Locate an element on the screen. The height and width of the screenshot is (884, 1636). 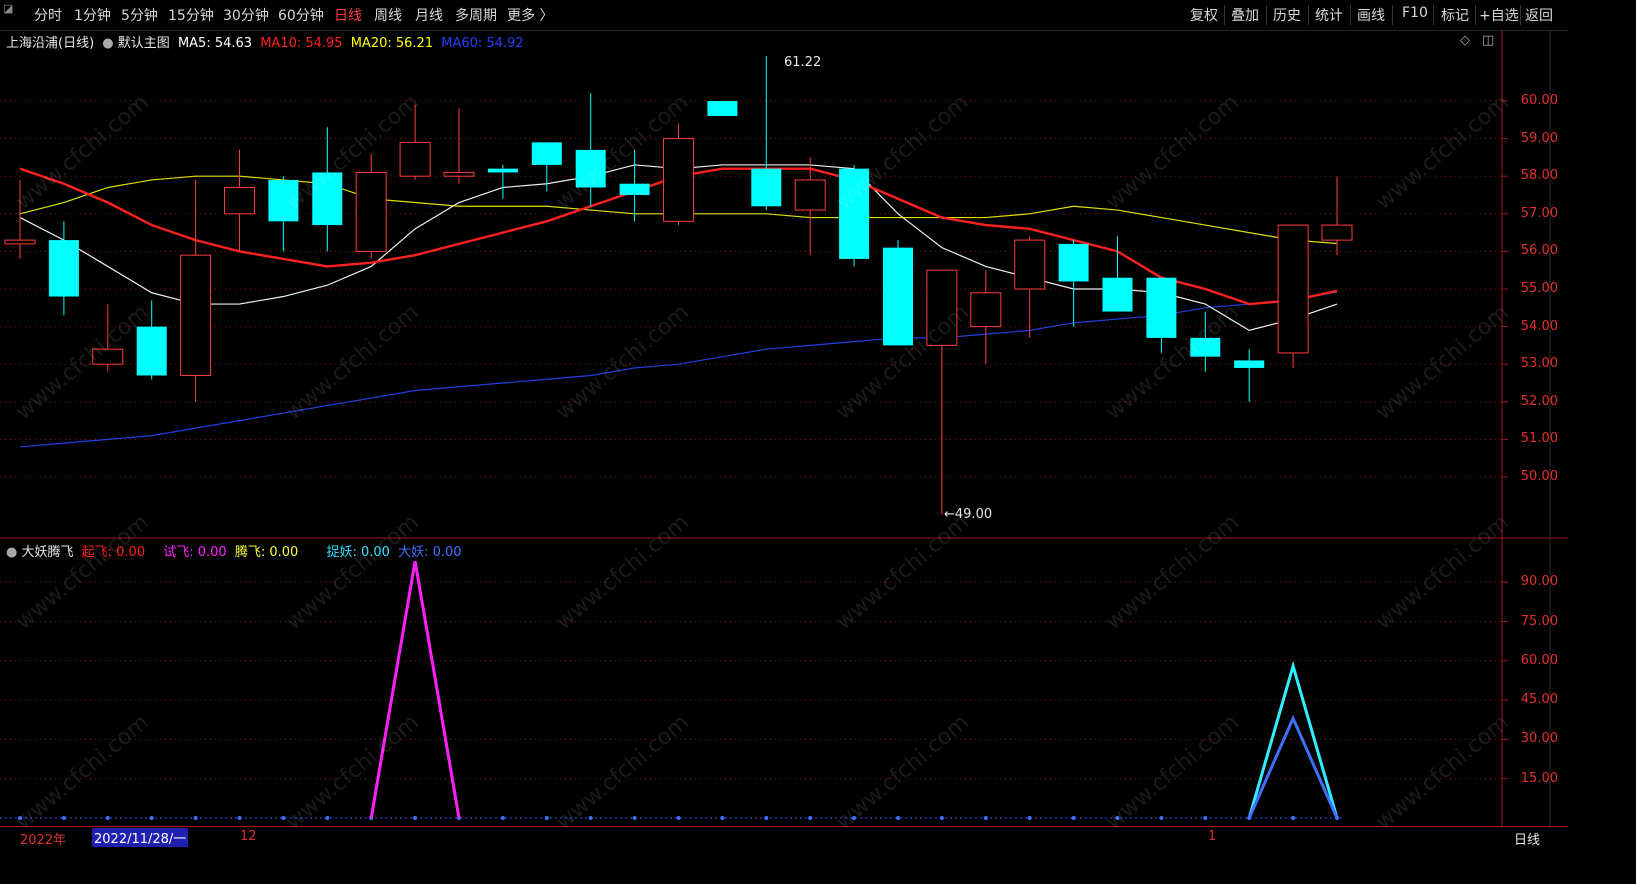
price-tick-label: 58.00 is located at coordinates (1539, 176).